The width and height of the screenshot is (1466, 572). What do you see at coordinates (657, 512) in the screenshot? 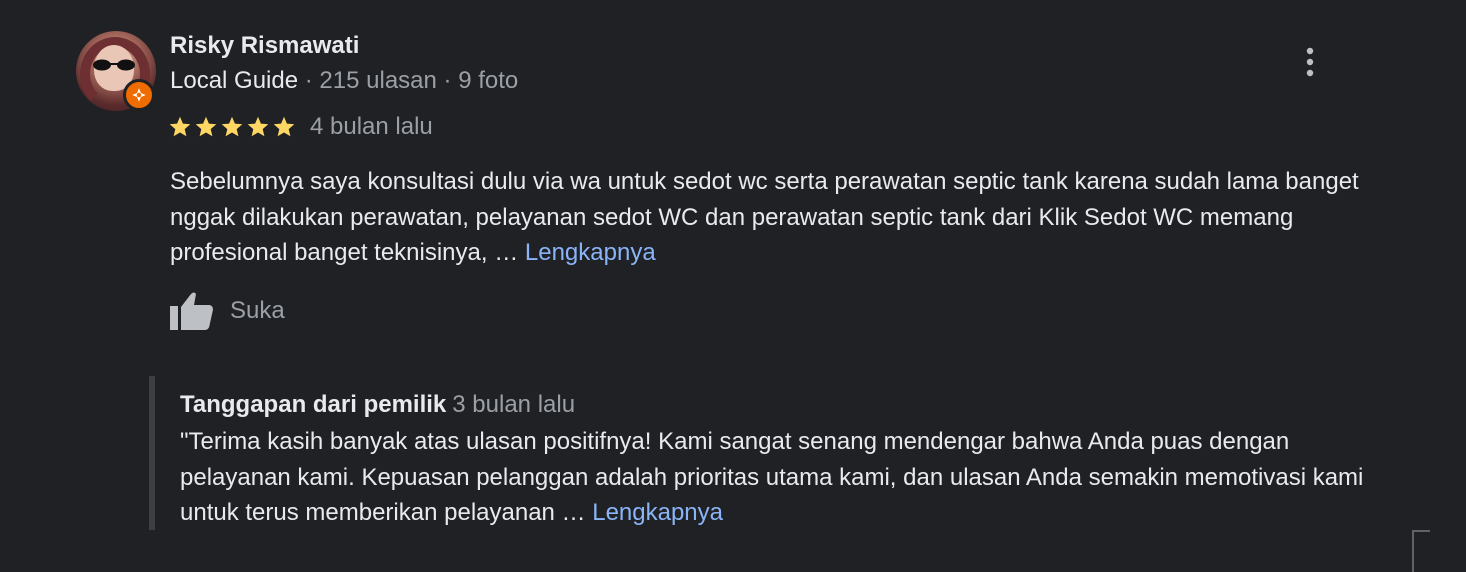
I see `owner-response-more-link: Lengkapnya` at bounding box center [657, 512].